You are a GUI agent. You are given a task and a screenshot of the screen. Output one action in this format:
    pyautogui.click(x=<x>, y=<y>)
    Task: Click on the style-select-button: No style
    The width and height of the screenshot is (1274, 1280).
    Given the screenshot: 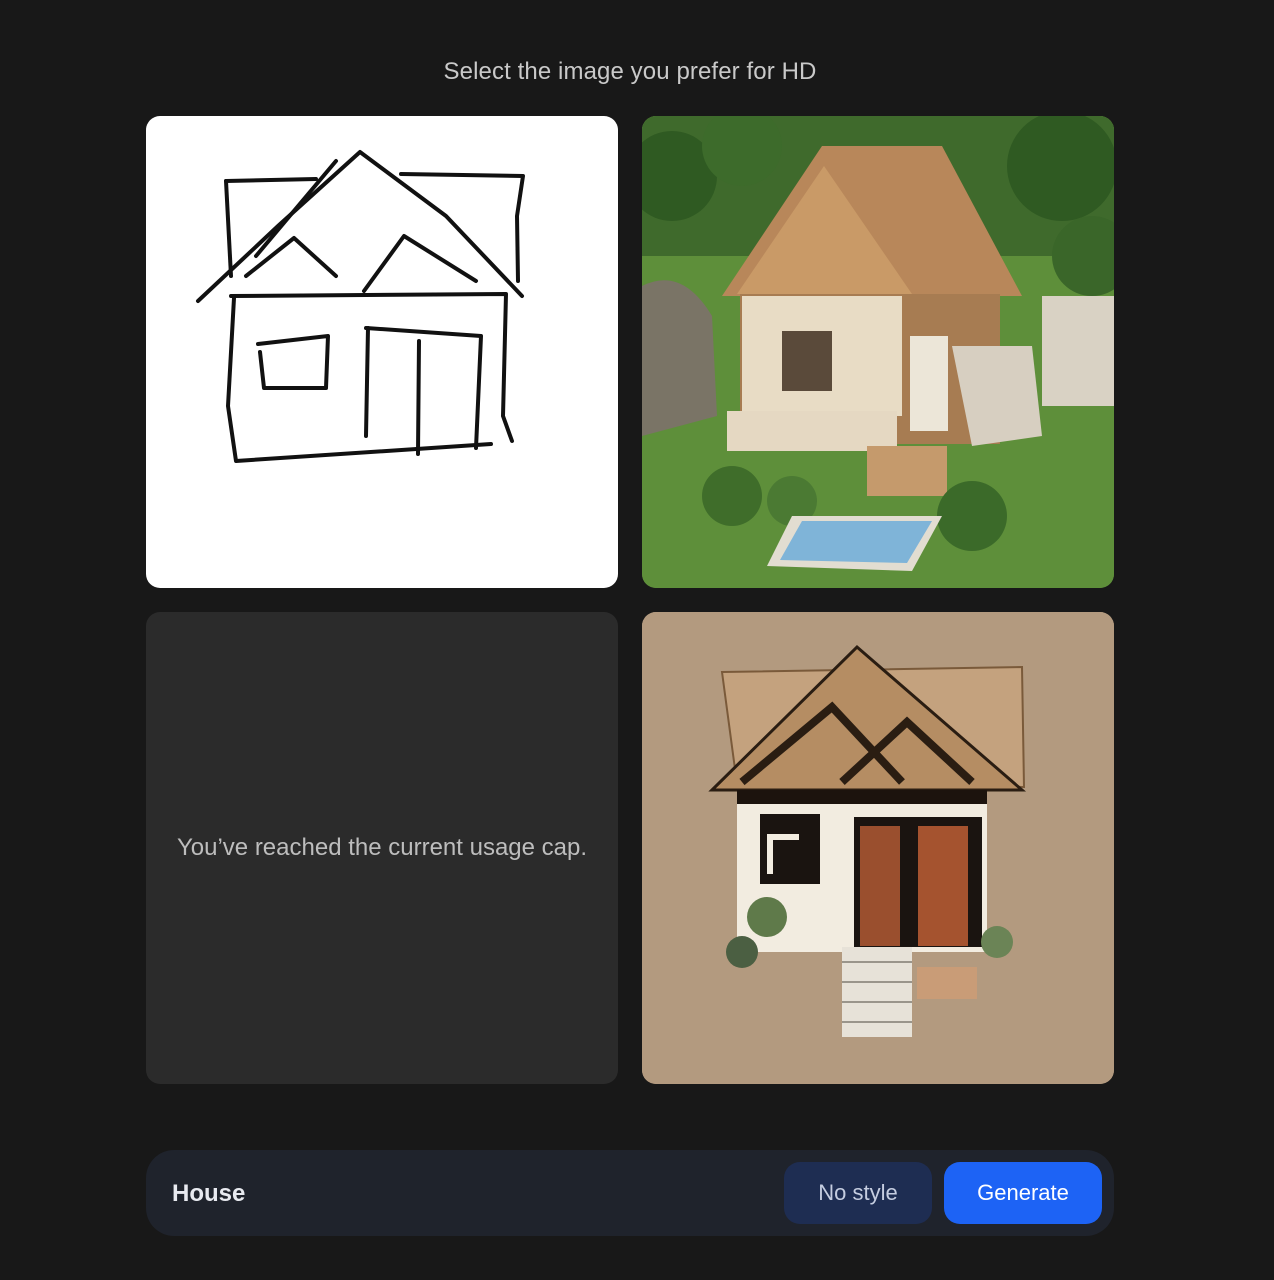 What is the action you would take?
    pyautogui.click(x=858, y=1193)
    